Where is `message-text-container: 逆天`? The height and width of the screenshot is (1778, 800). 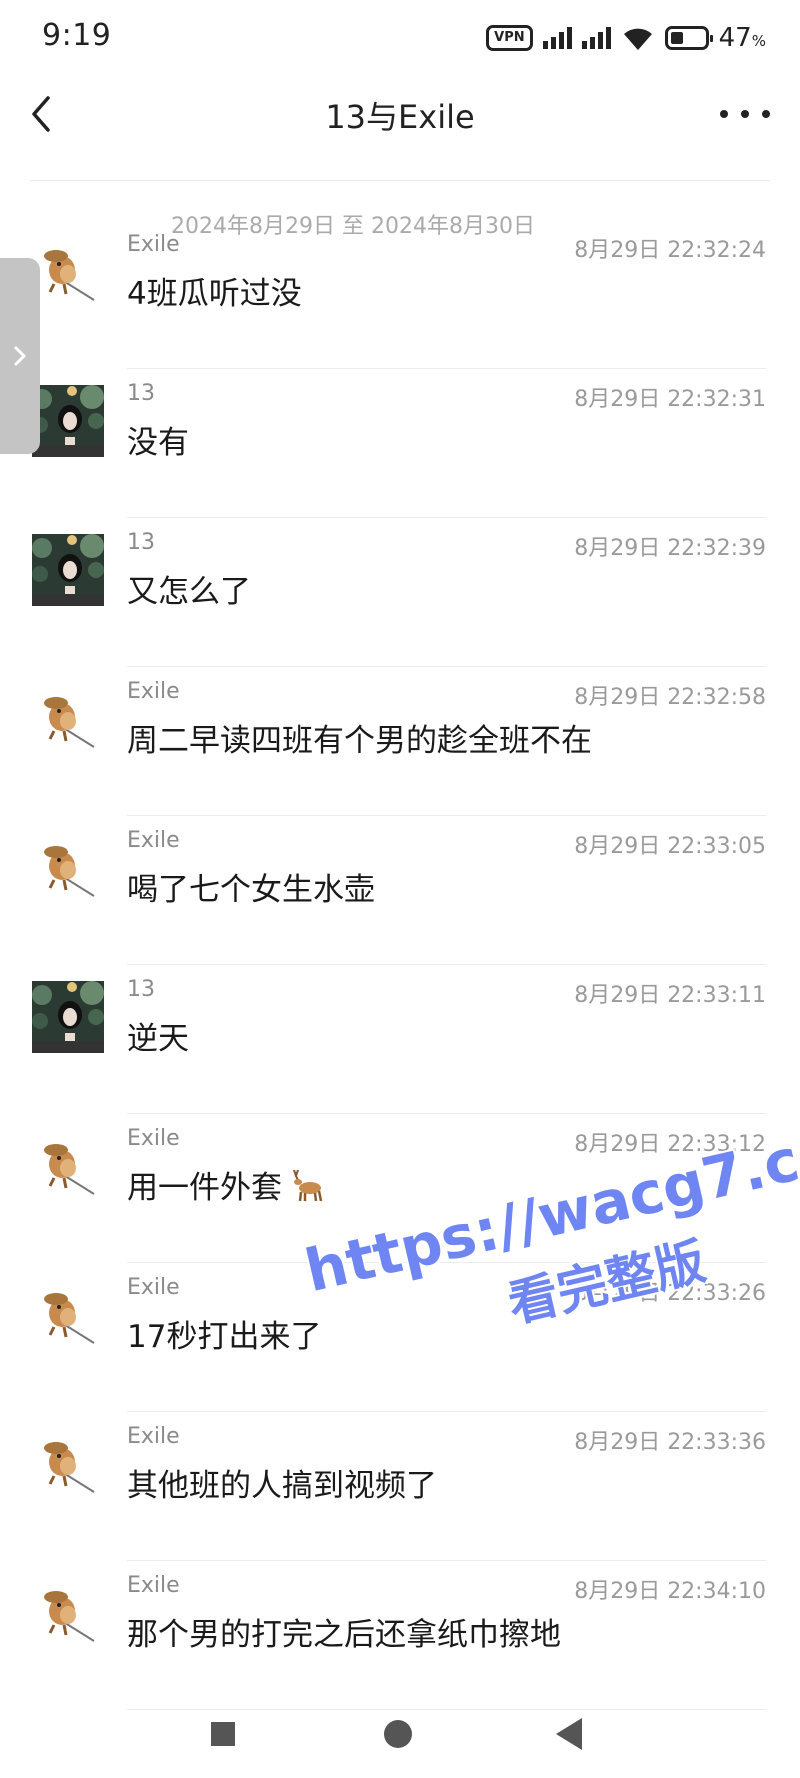
message-text-container: 逆天 is located at coordinates (158, 1035).